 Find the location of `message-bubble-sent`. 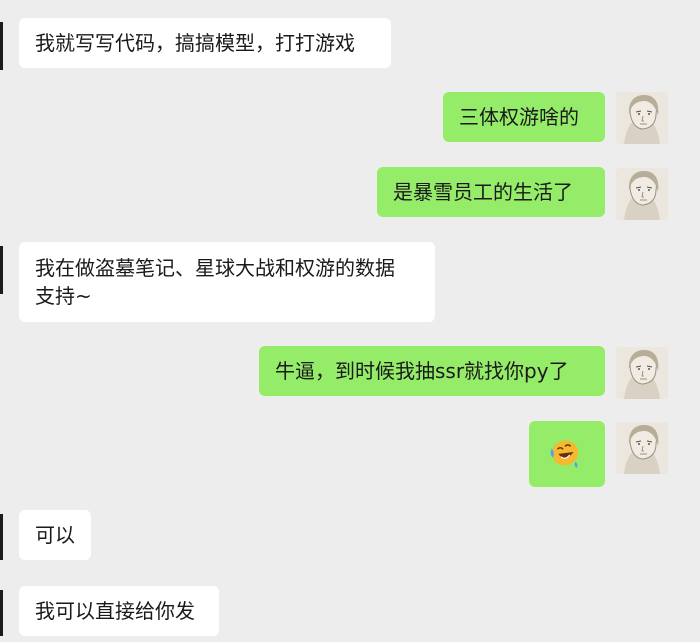

message-bubble-sent is located at coordinates (567, 454).